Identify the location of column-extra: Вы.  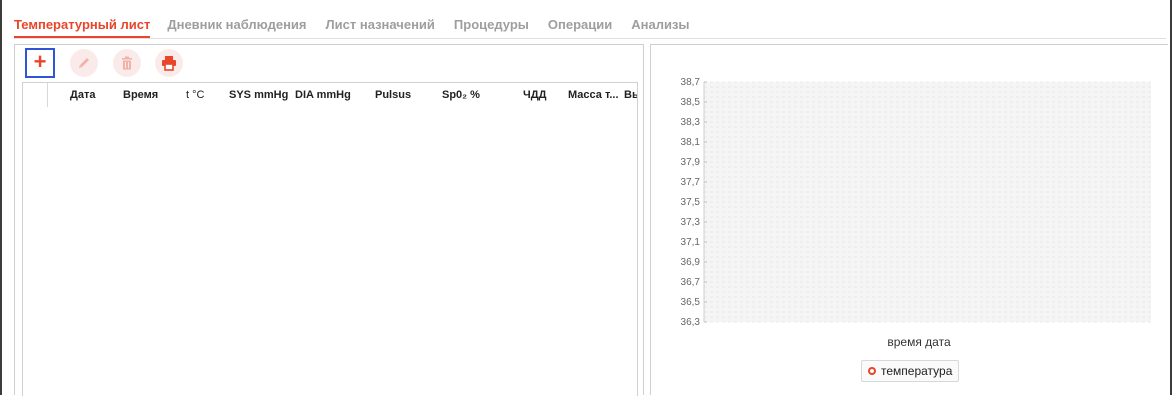
(630, 95).